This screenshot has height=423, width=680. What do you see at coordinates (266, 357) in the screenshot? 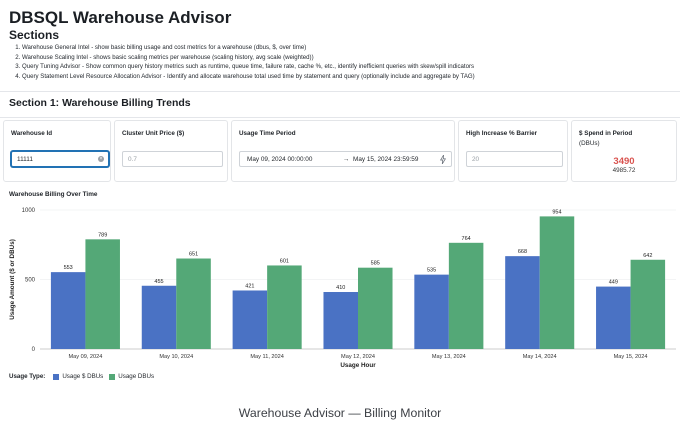
I see `x-tick-label: May 11, 2024` at bounding box center [266, 357].